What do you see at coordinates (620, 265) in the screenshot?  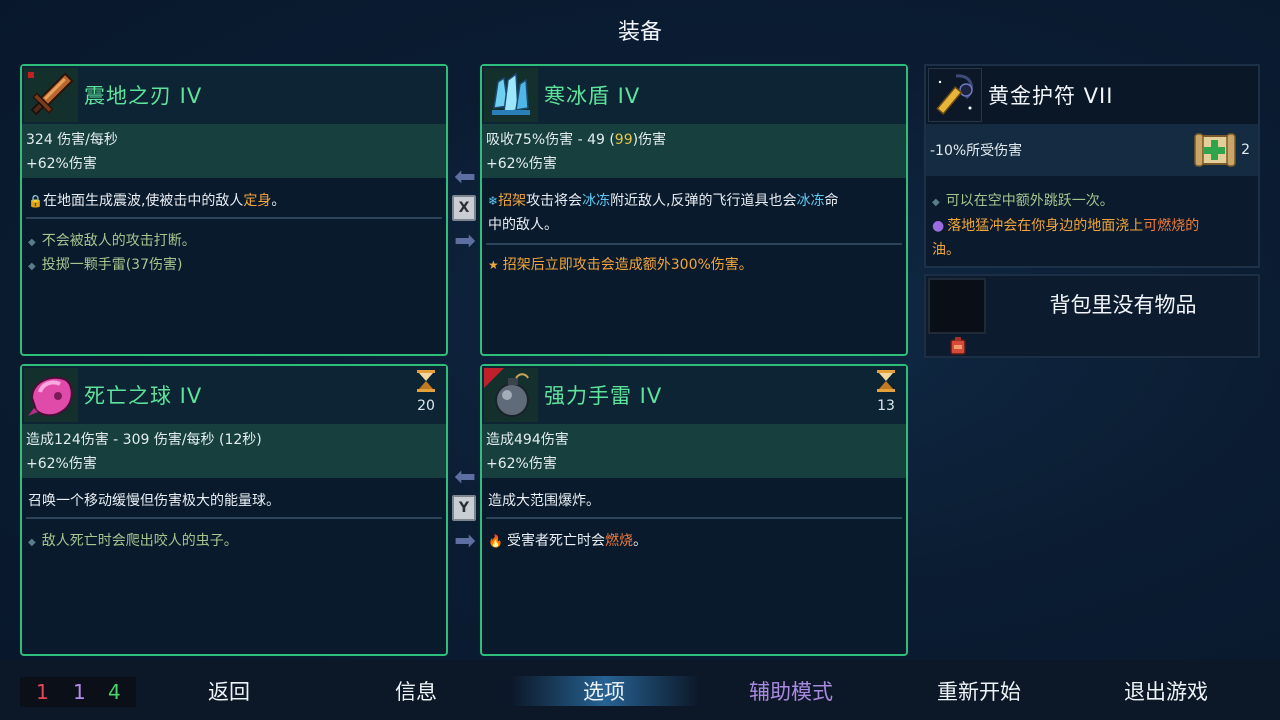 I see `bonus-item: ★ 招架后立即攻击会造成额外300%伤害。` at bounding box center [620, 265].